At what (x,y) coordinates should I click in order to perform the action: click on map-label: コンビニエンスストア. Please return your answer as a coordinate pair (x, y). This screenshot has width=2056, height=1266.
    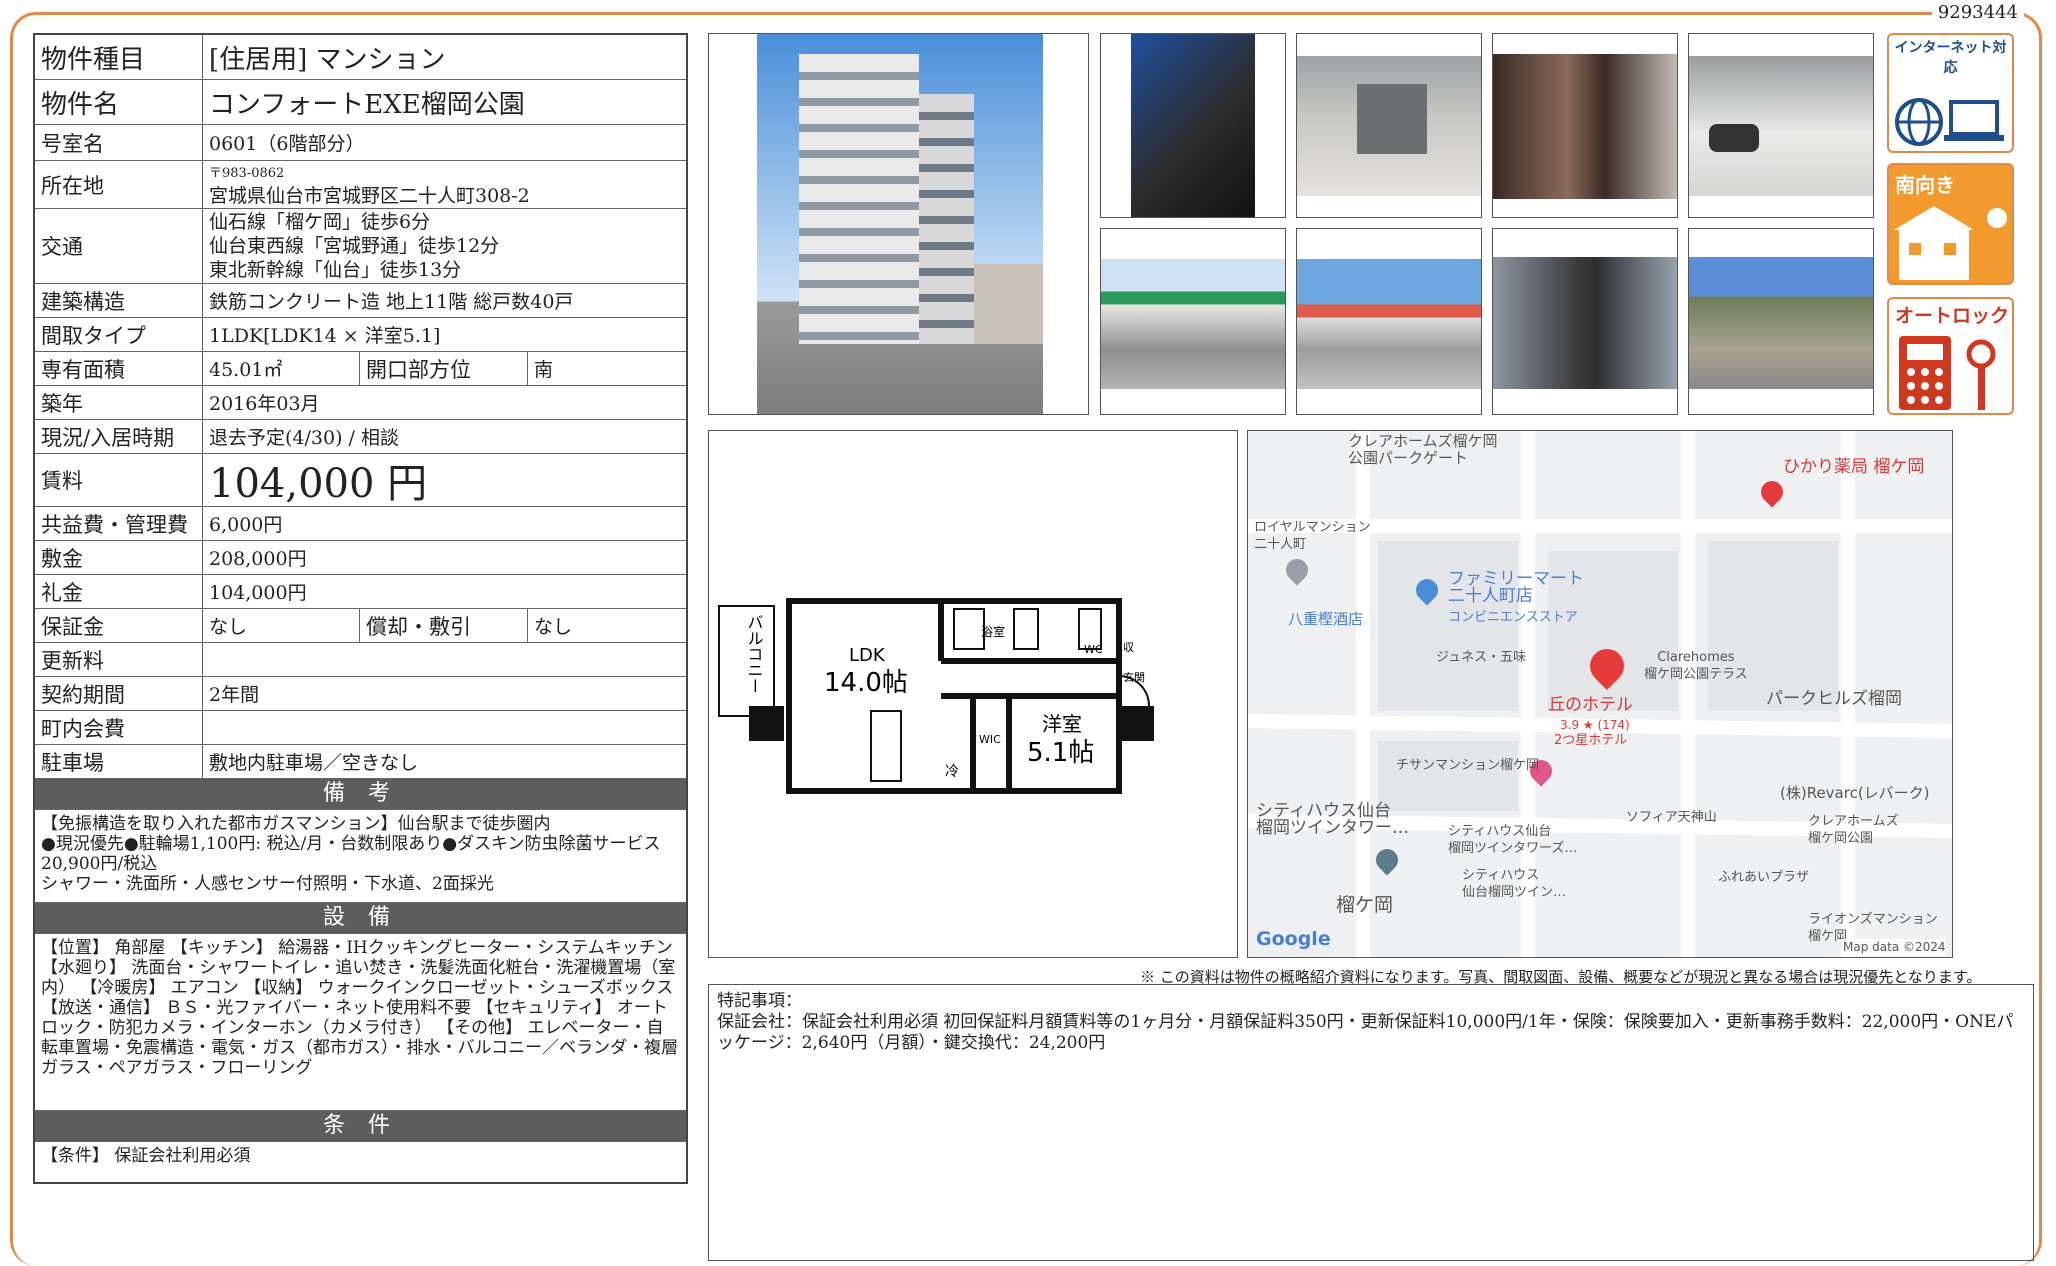
    Looking at the image, I should click on (1513, 617).